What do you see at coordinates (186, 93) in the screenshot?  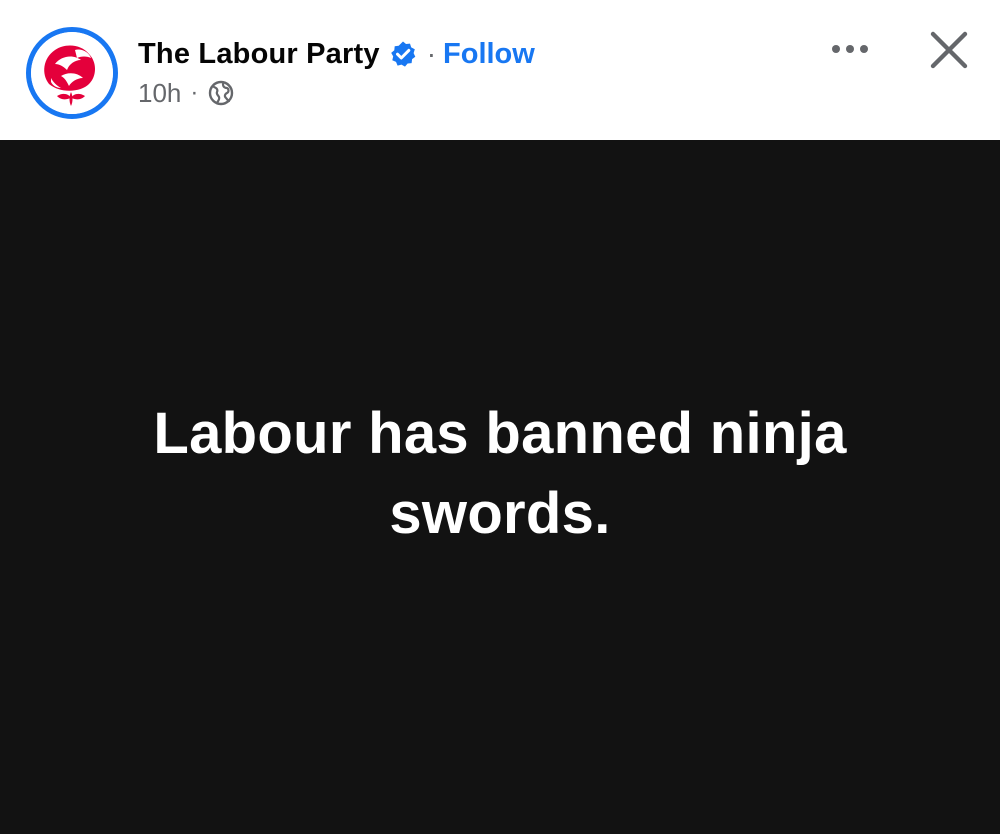 I see `post-meta: 10h ·` at bounding box center [186, 93].